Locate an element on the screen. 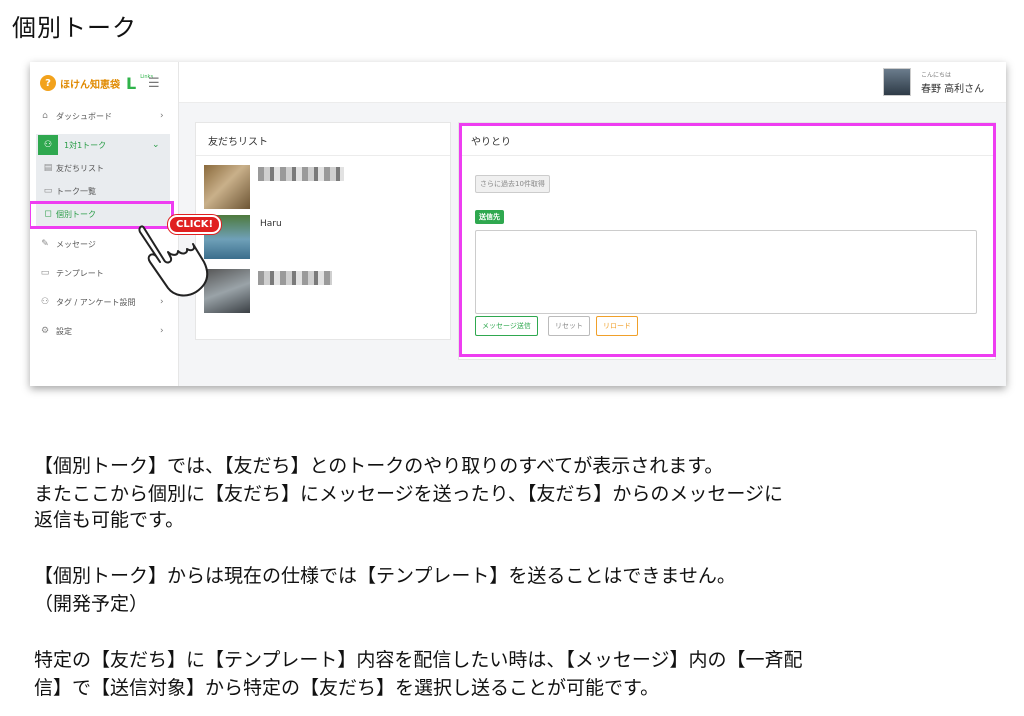  friend-name: Haru is located at coordinates (271, 224).